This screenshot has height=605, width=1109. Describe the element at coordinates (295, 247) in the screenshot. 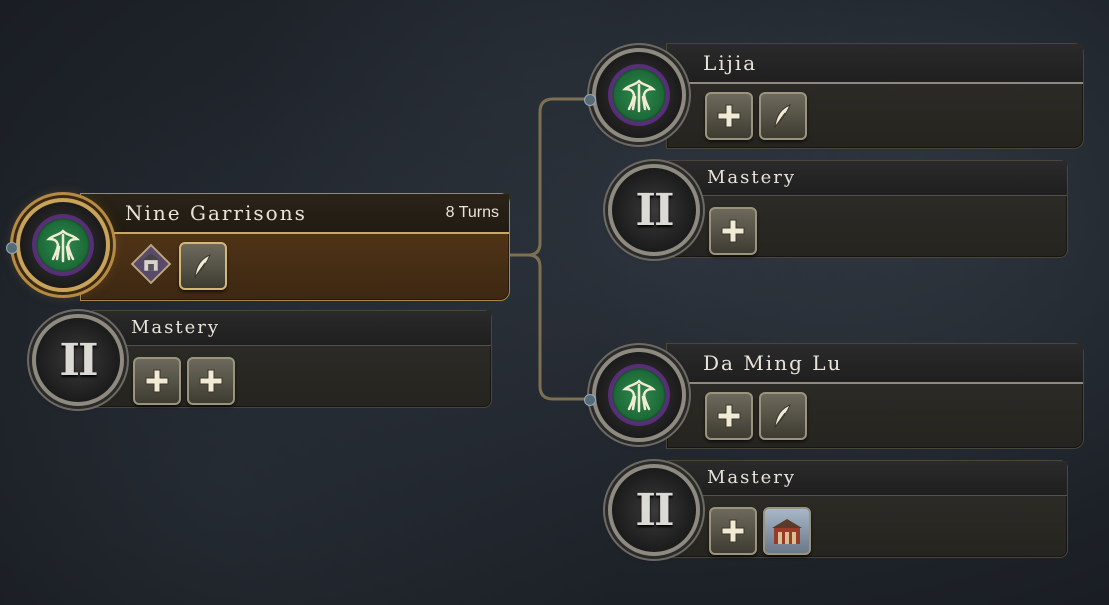

I see `node-panel: Nine Garrisons 8 Turns` at that location.